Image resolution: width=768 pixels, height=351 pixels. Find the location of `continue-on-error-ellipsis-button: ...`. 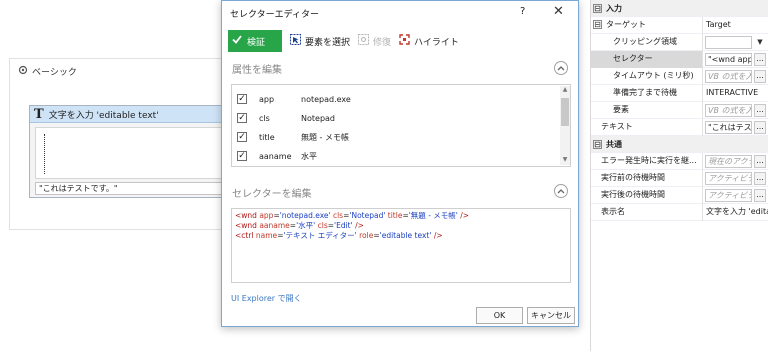

continue-on-error-ellipsis-button: ... is located at coordinates (760, 161).